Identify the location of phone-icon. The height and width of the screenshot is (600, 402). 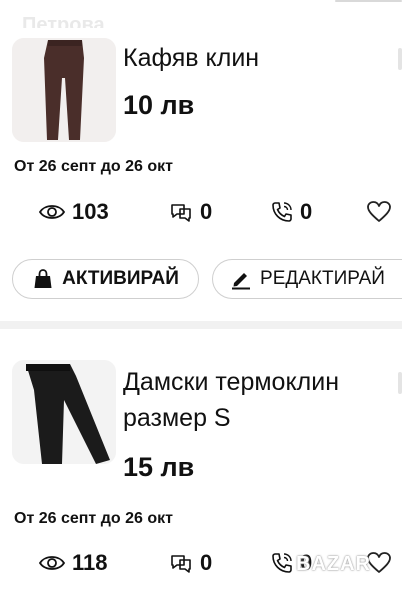
(282, 563).